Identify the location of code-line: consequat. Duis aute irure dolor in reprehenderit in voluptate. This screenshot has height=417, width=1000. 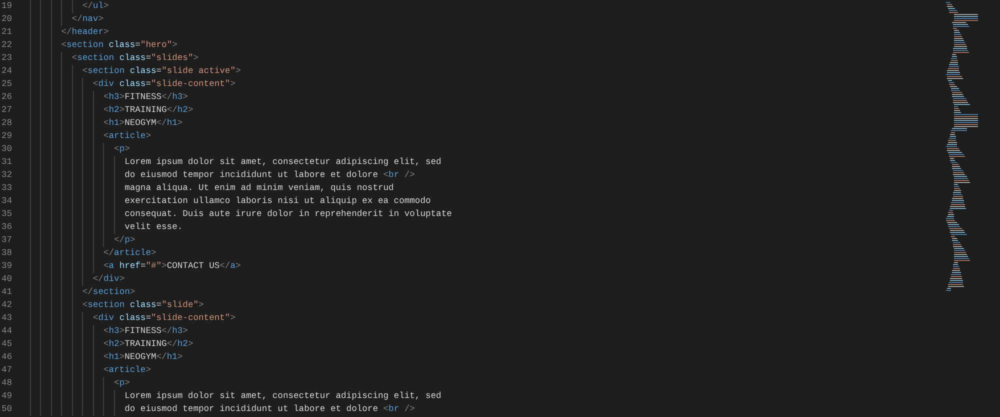
(288, 214).